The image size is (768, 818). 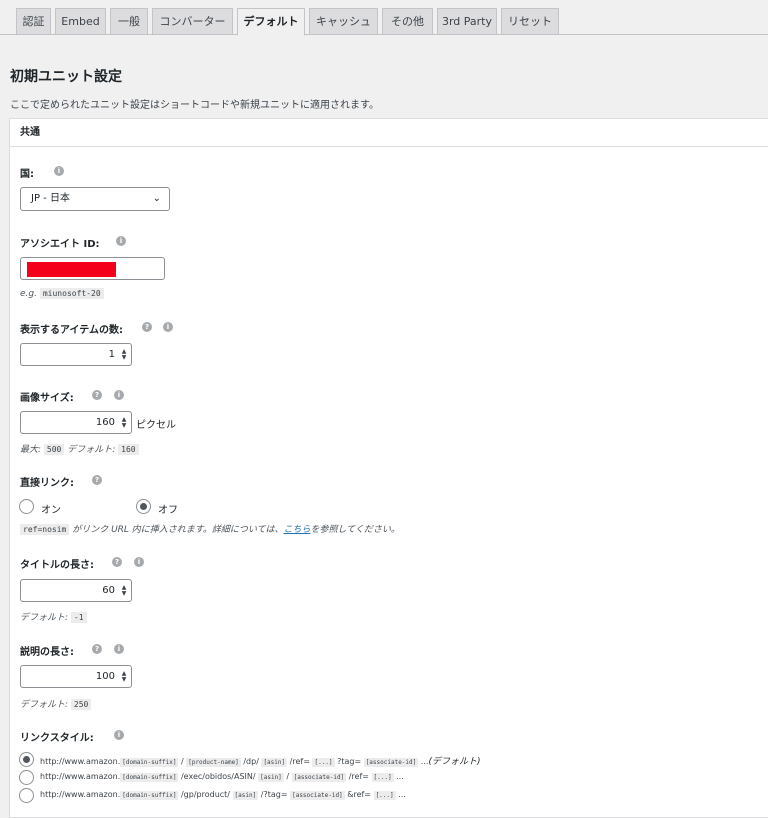 What do you see at coordinates (76, 422) in the screenshot?
I see `image-size-input: 160 ▲ ▼` at bounding box center [76, 422].